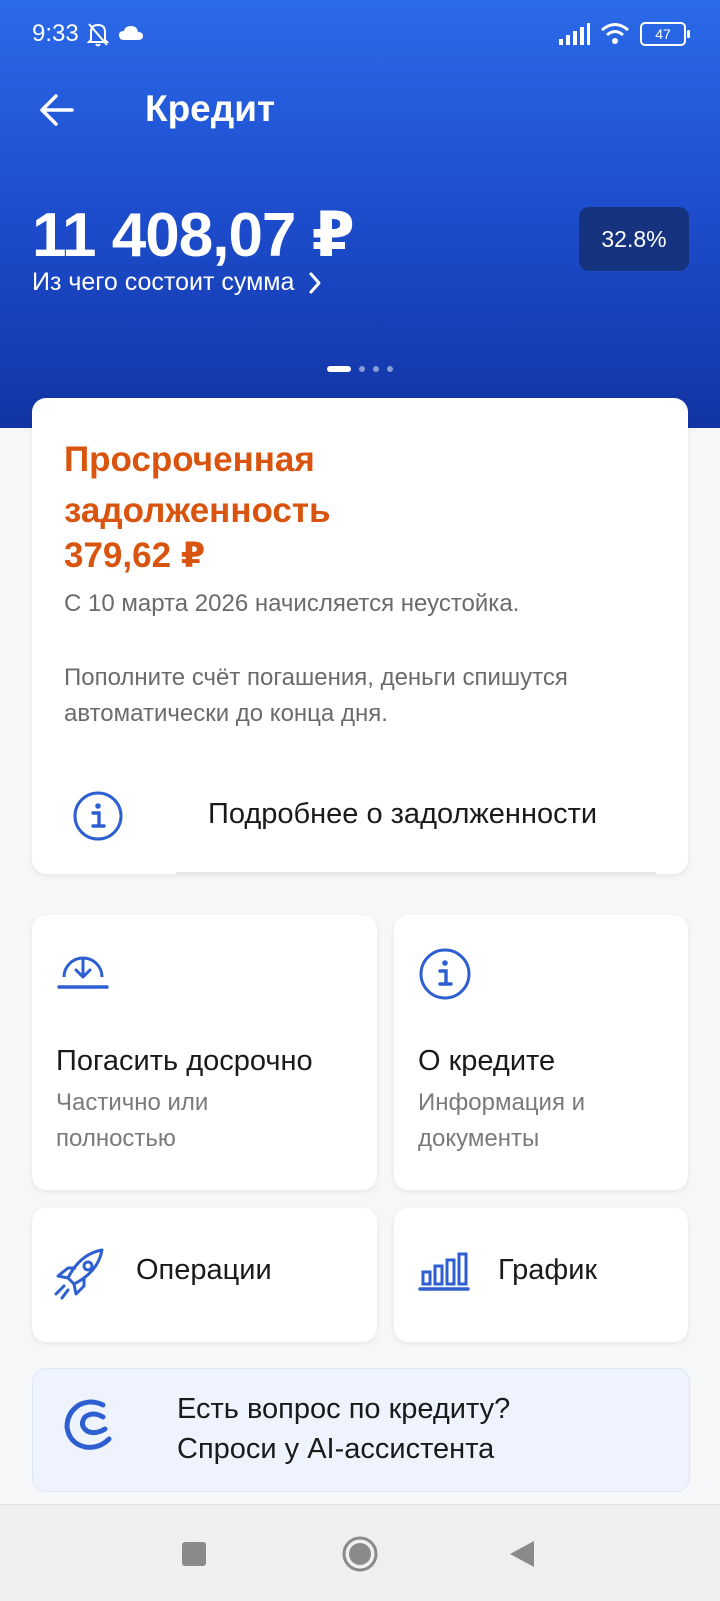  I want to click on cloud-icon, so click(131, 33).